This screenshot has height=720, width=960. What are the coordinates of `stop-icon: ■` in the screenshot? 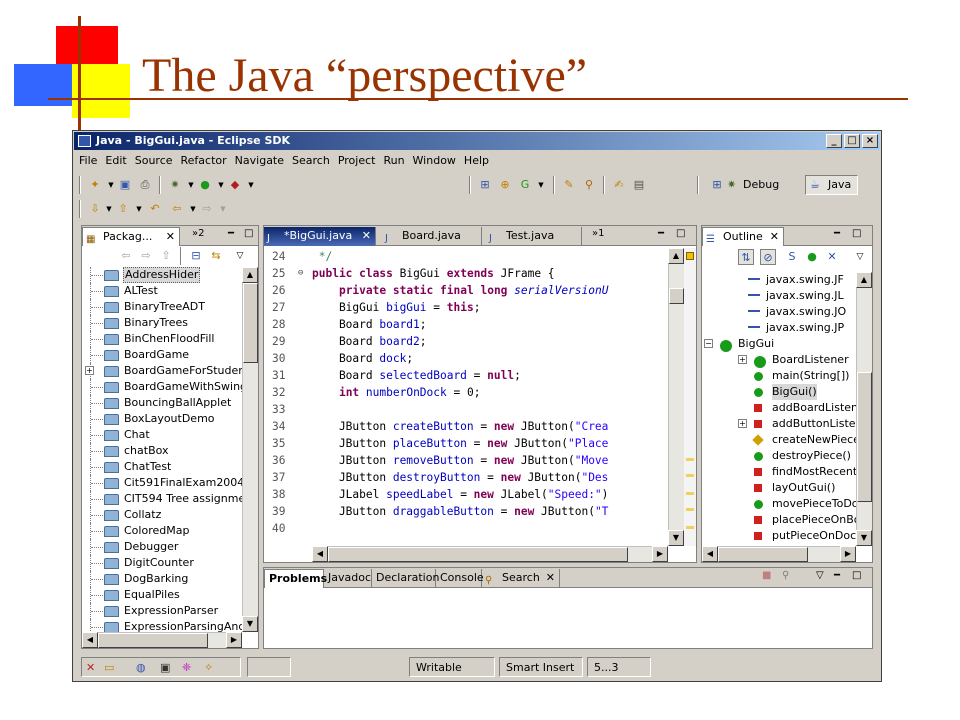 It's located at (766, 575).